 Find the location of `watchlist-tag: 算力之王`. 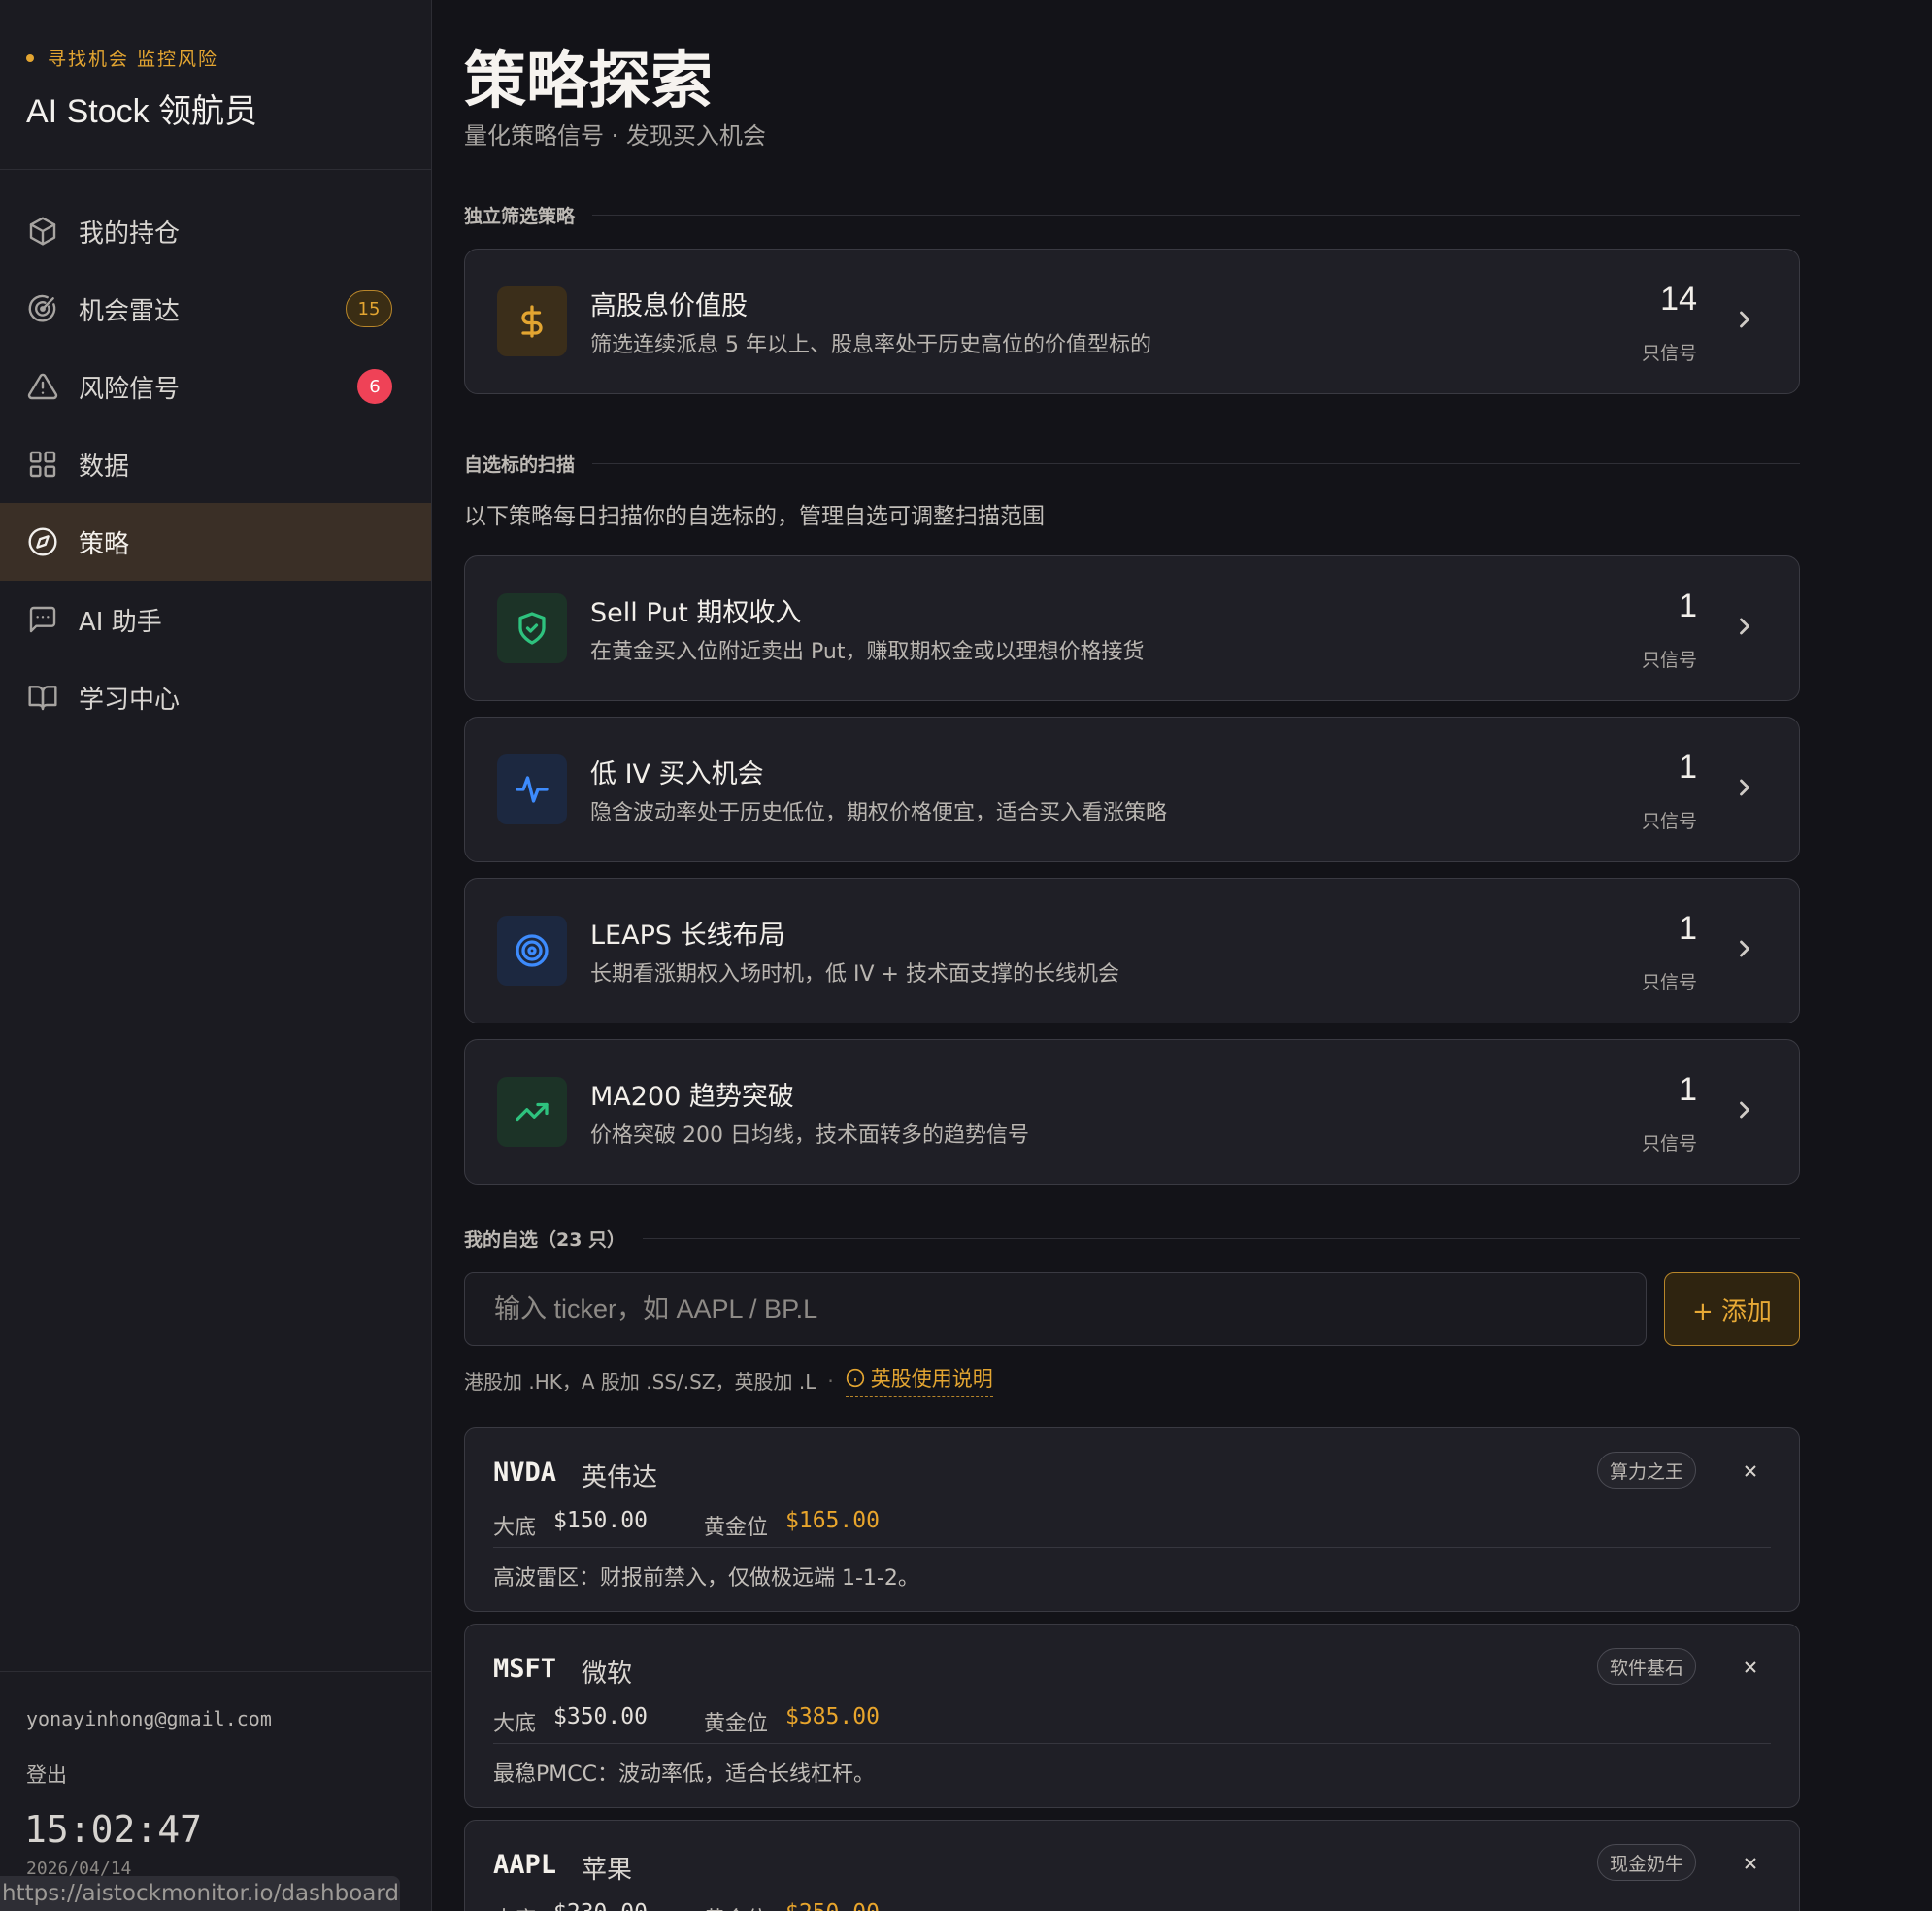

watchlist-tag: 算力之王 is located at coordinates (1646, 1470).